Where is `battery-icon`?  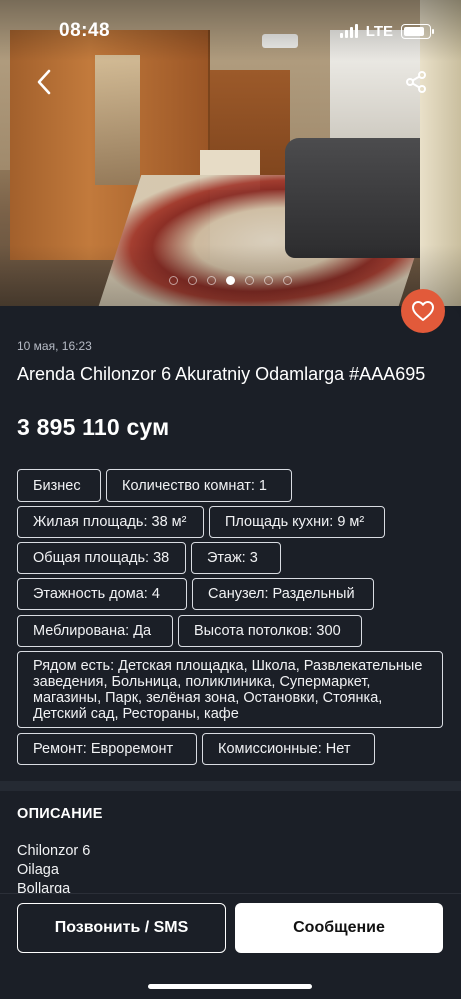
battery-icon is located at coordinates (417, 31).